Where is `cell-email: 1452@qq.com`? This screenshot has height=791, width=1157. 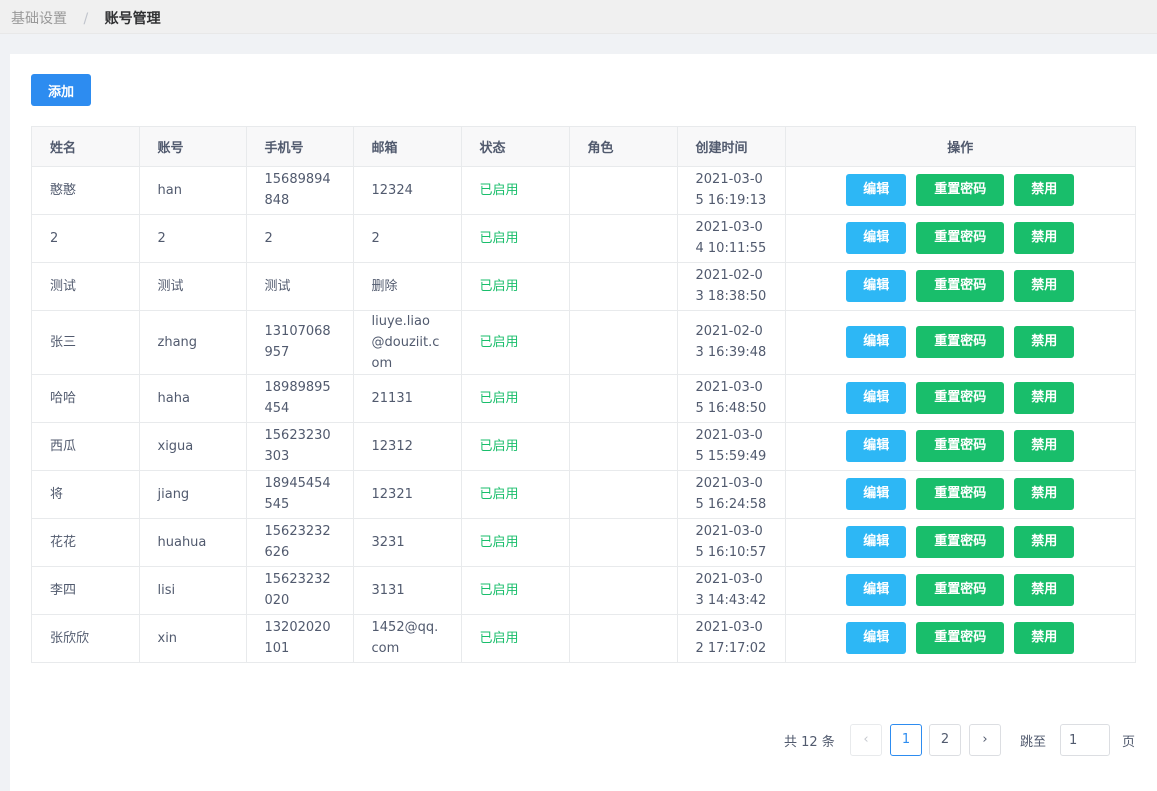 cell-email: 1452@qq.com is located at coordinates (407, 638).